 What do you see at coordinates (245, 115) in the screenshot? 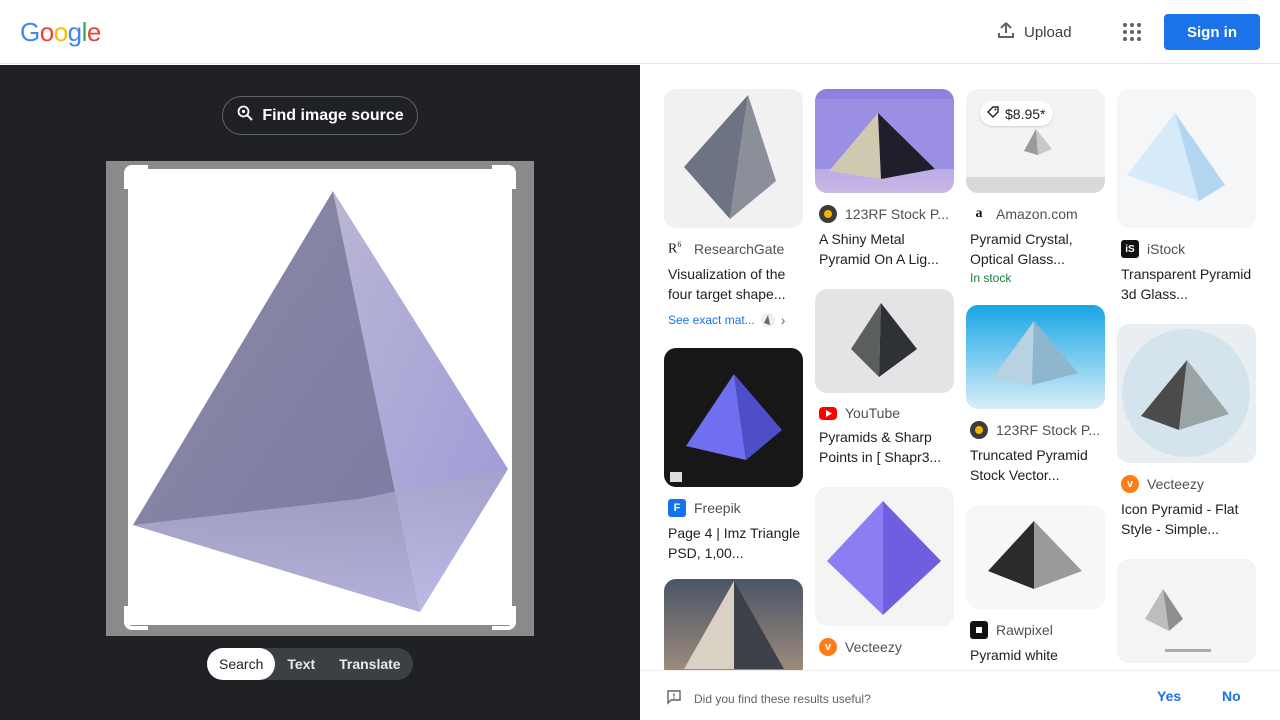
I see `lens-search-icon` at bounding box center [245, 115].